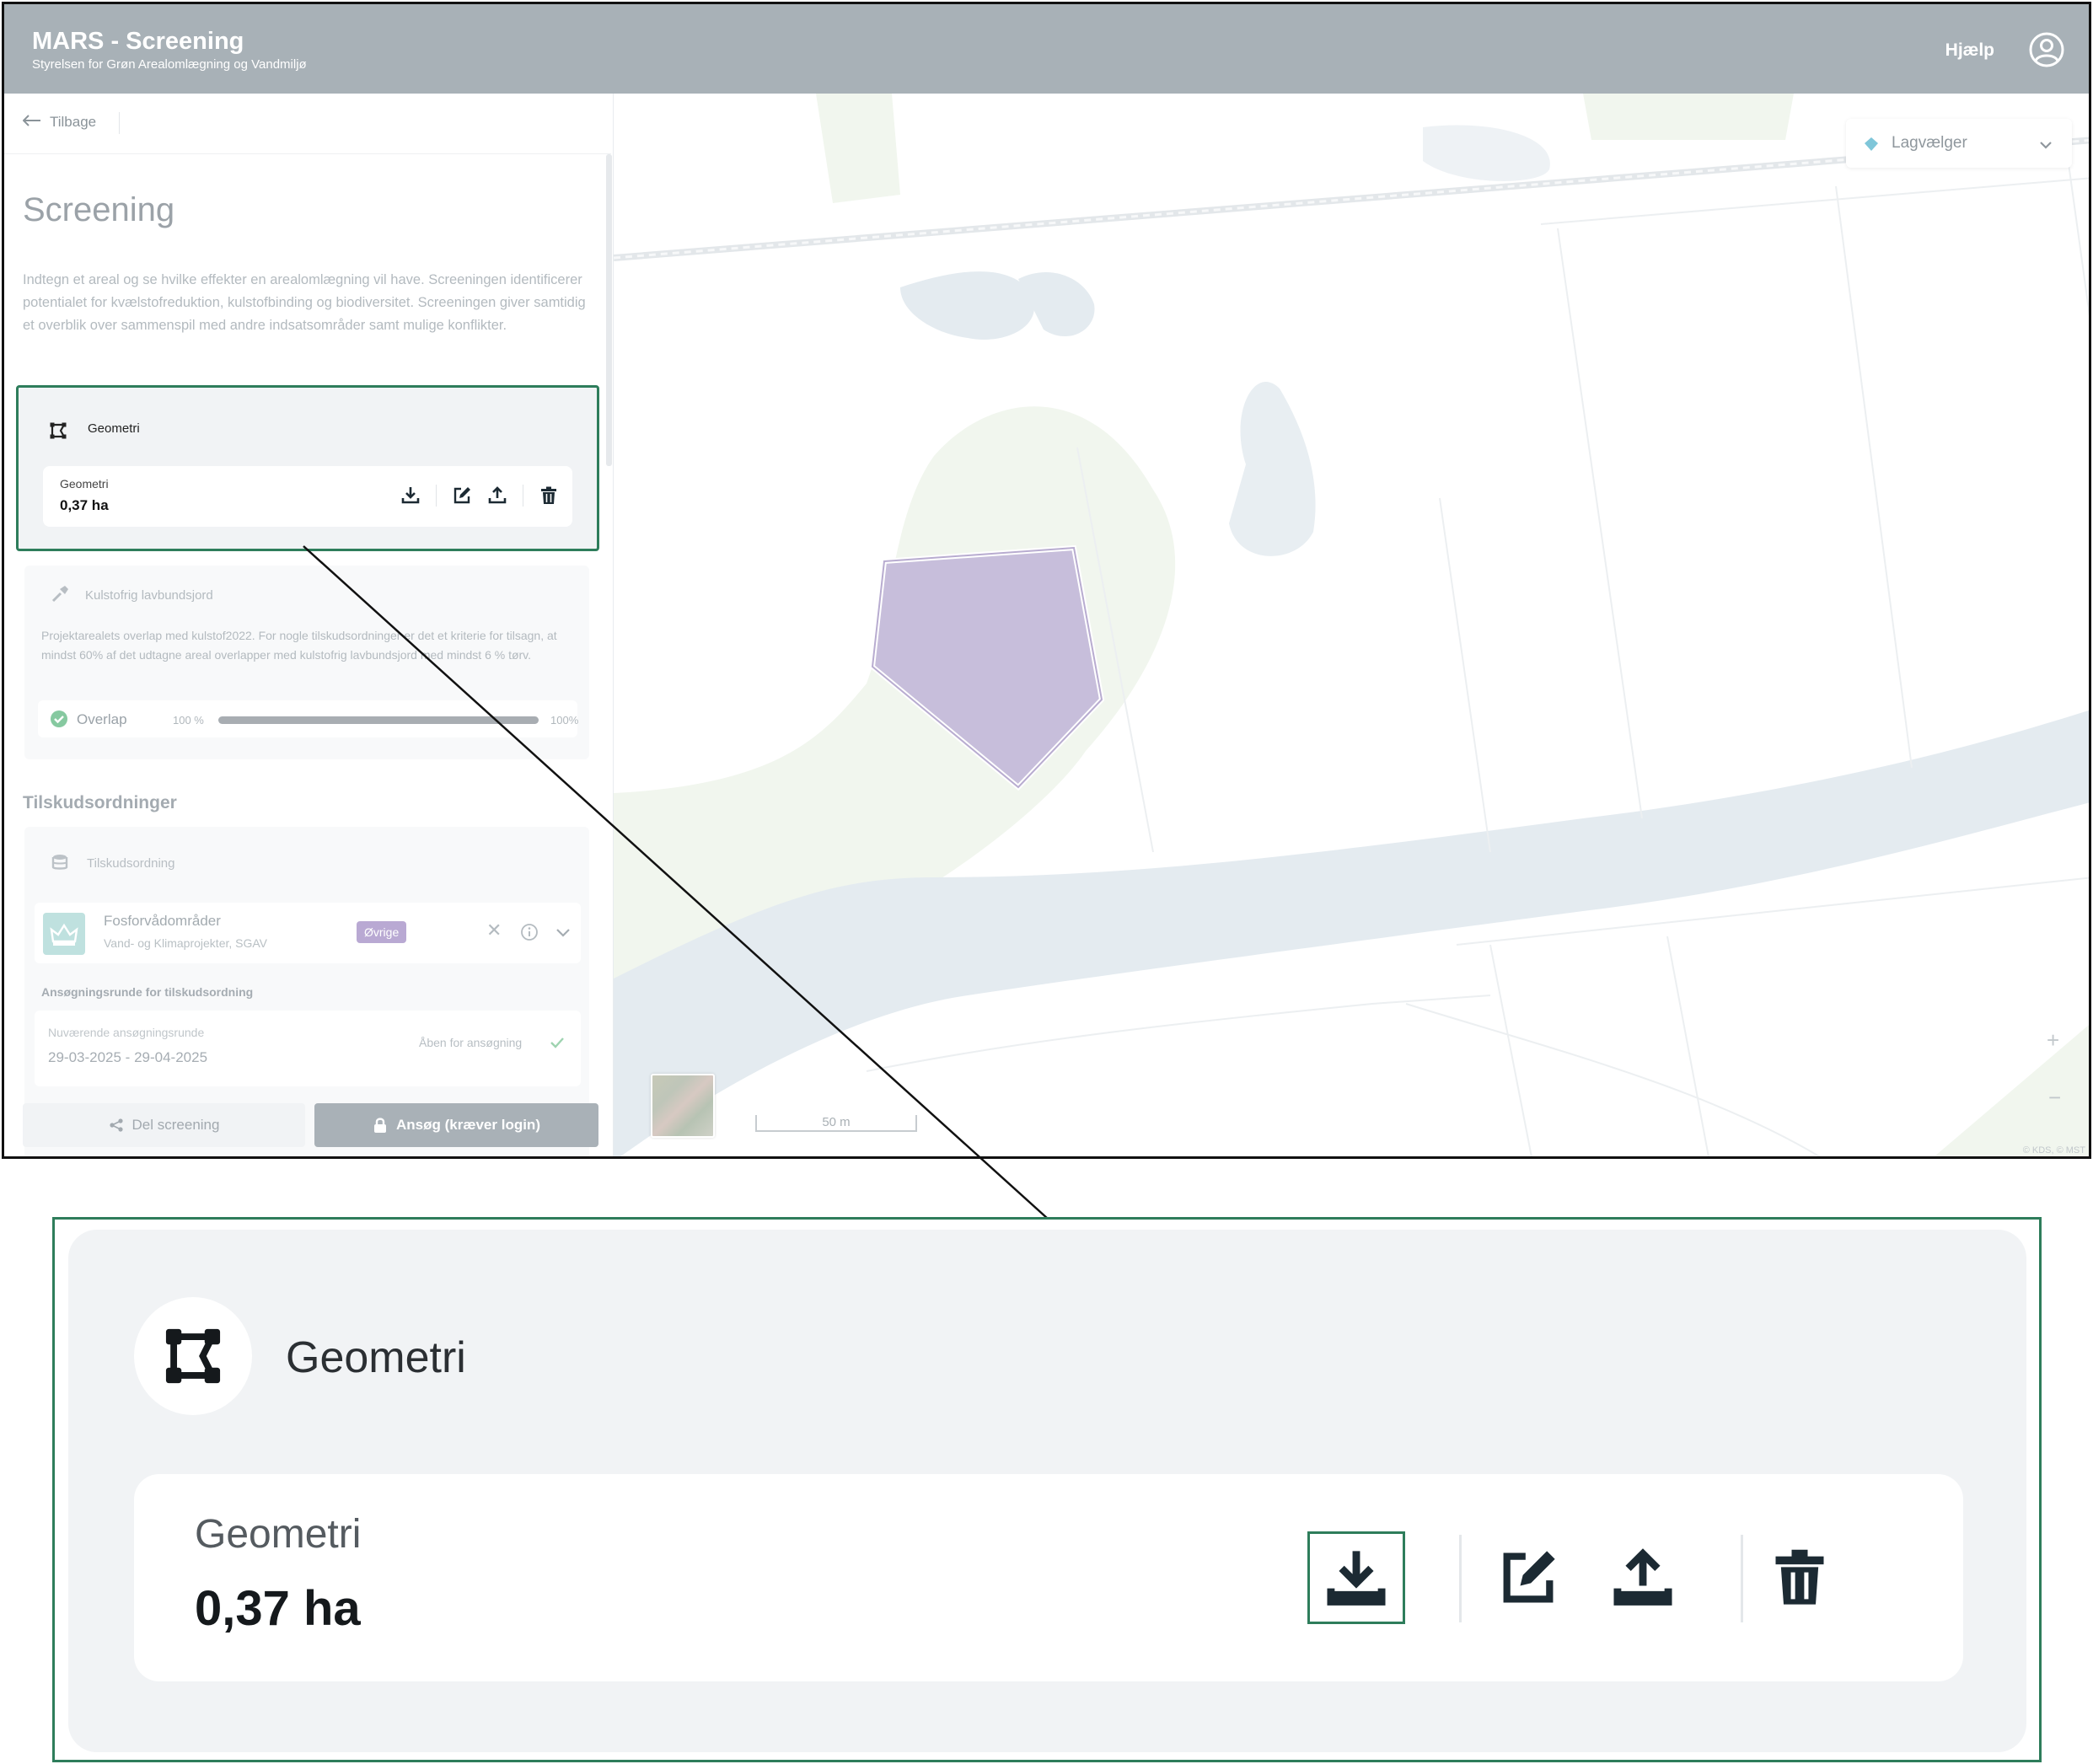 This screenshot has width=2093, height=1764. I want to click on download-icon, so click(1356, 1578).